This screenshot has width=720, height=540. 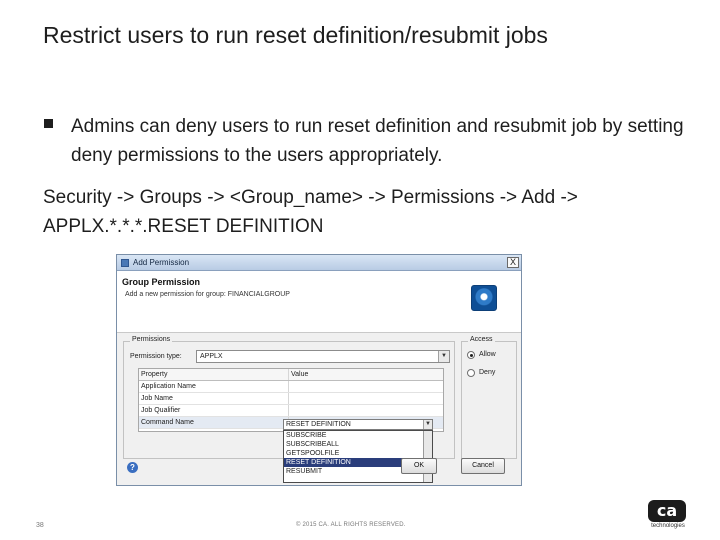 What do you see at coordinates (668, 526) in the screenshot?
I see `logo-text: technologies` at bounding box center [668, 526].